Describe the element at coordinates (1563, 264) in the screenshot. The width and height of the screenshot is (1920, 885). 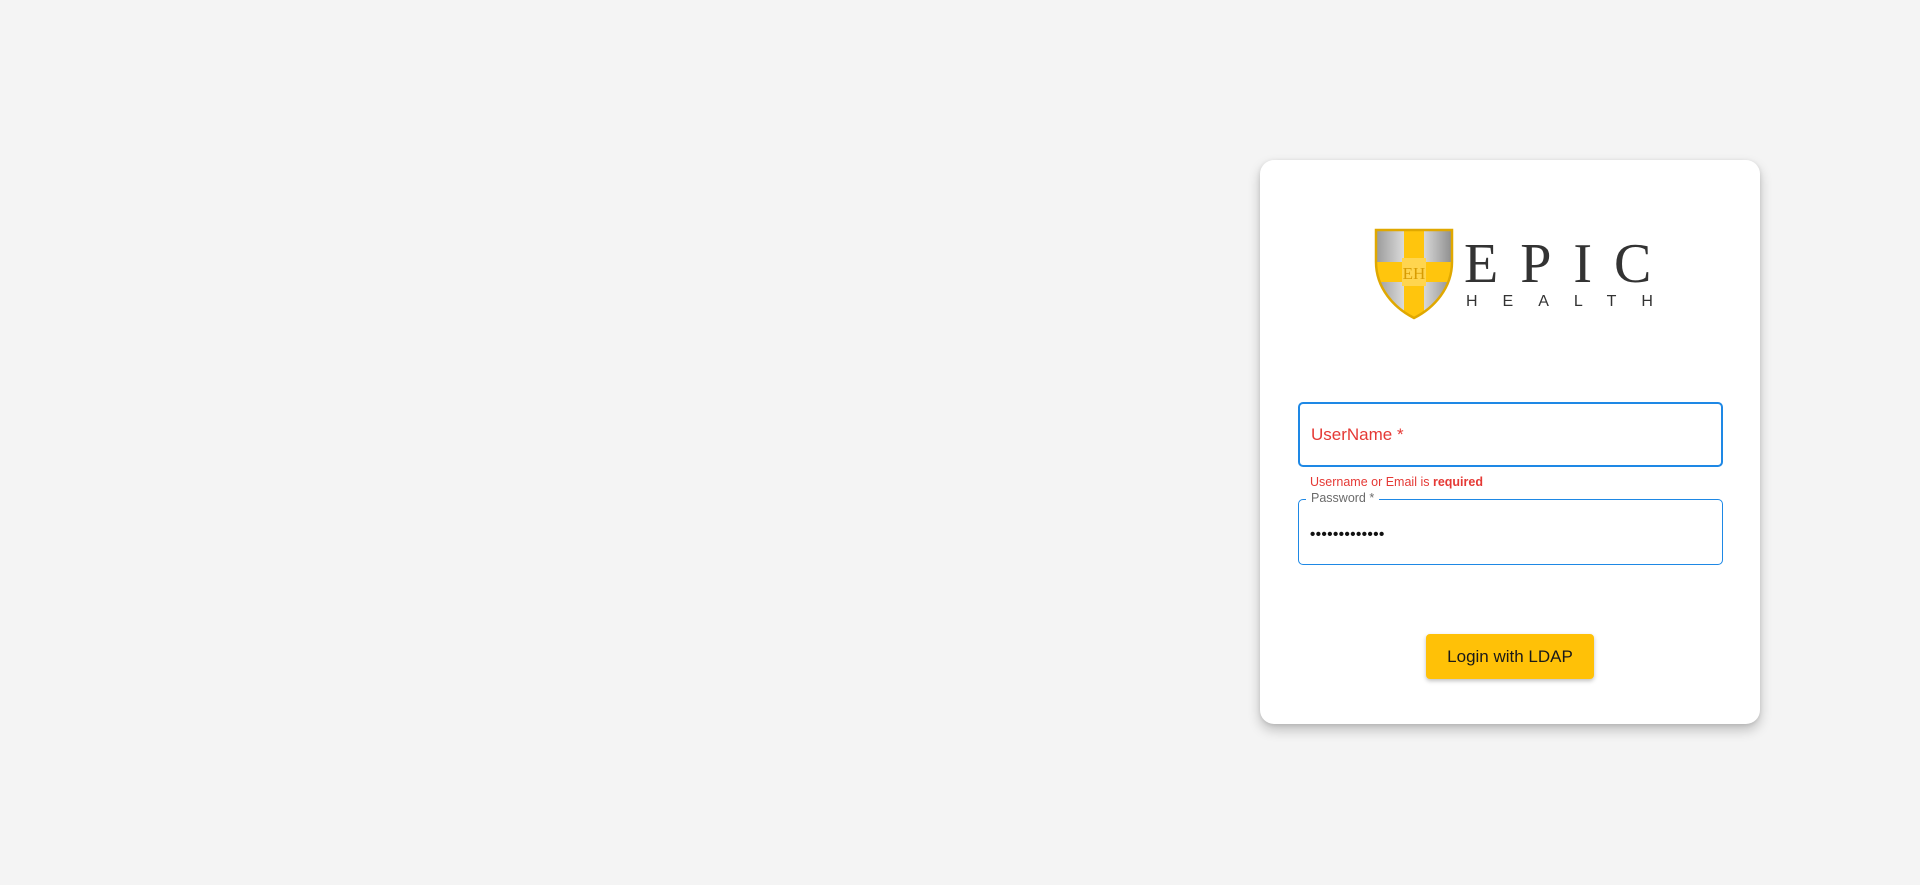
I see `brand-name: EPIC` at that location.